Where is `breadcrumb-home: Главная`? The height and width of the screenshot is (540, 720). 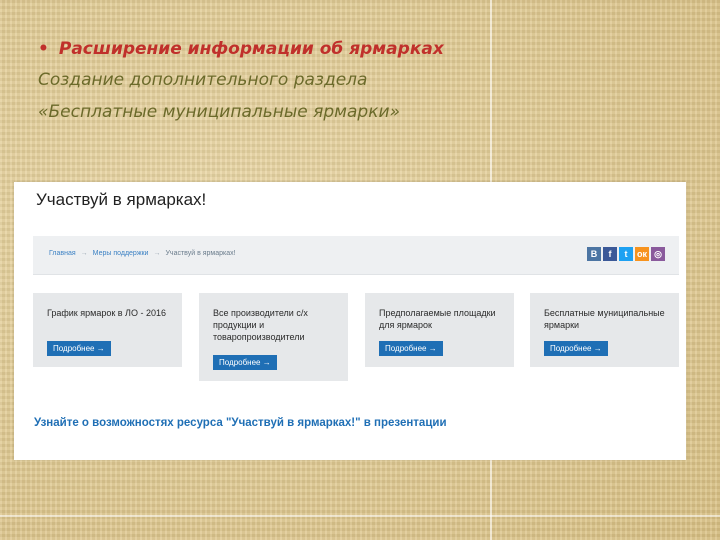
breadcrumb-home: Главная is located at coordinates (62, 253).